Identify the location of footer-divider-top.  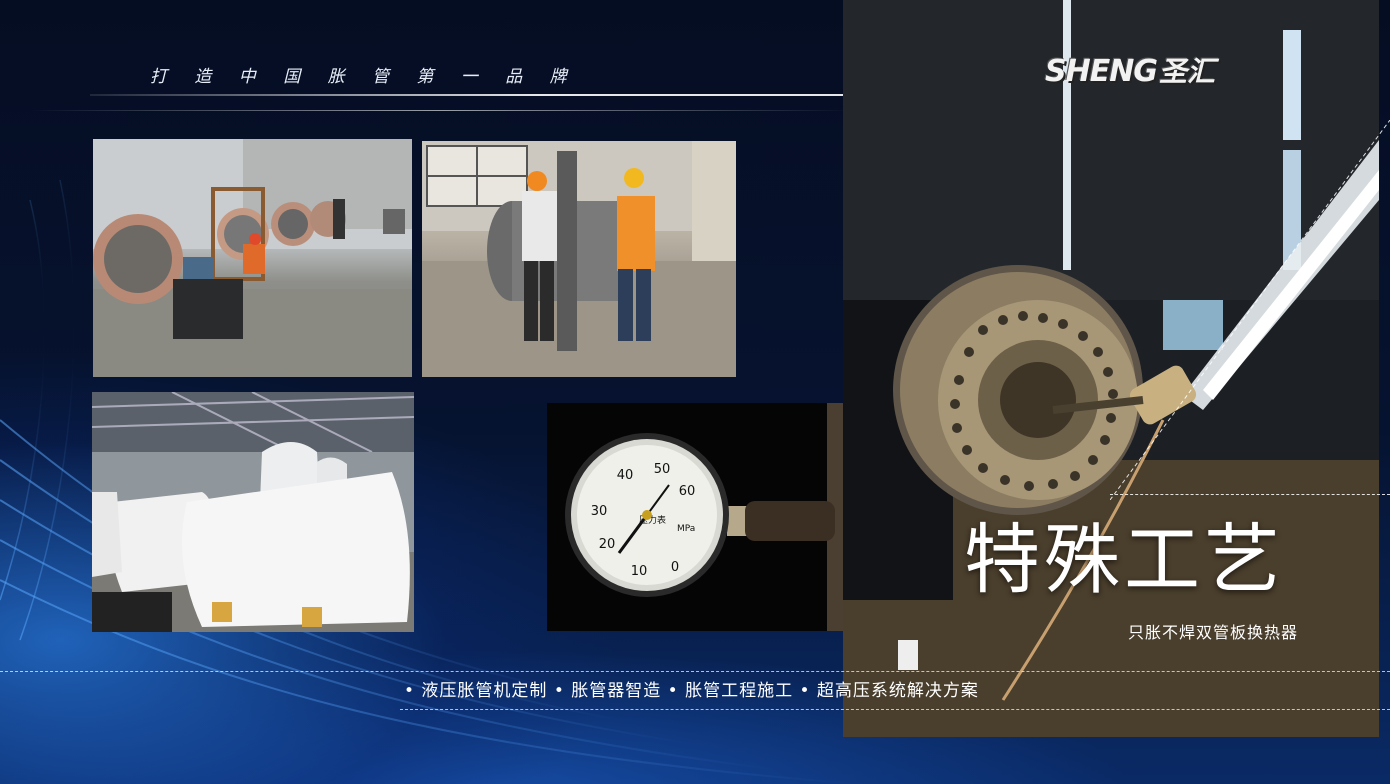
(695, 671).